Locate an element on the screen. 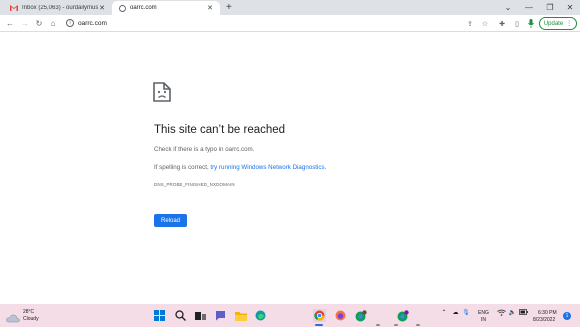 Image resolution: width=580 pixels, height=328 pixels. chevron-up-icon: ⌃ is located at coordinates (444, 312).